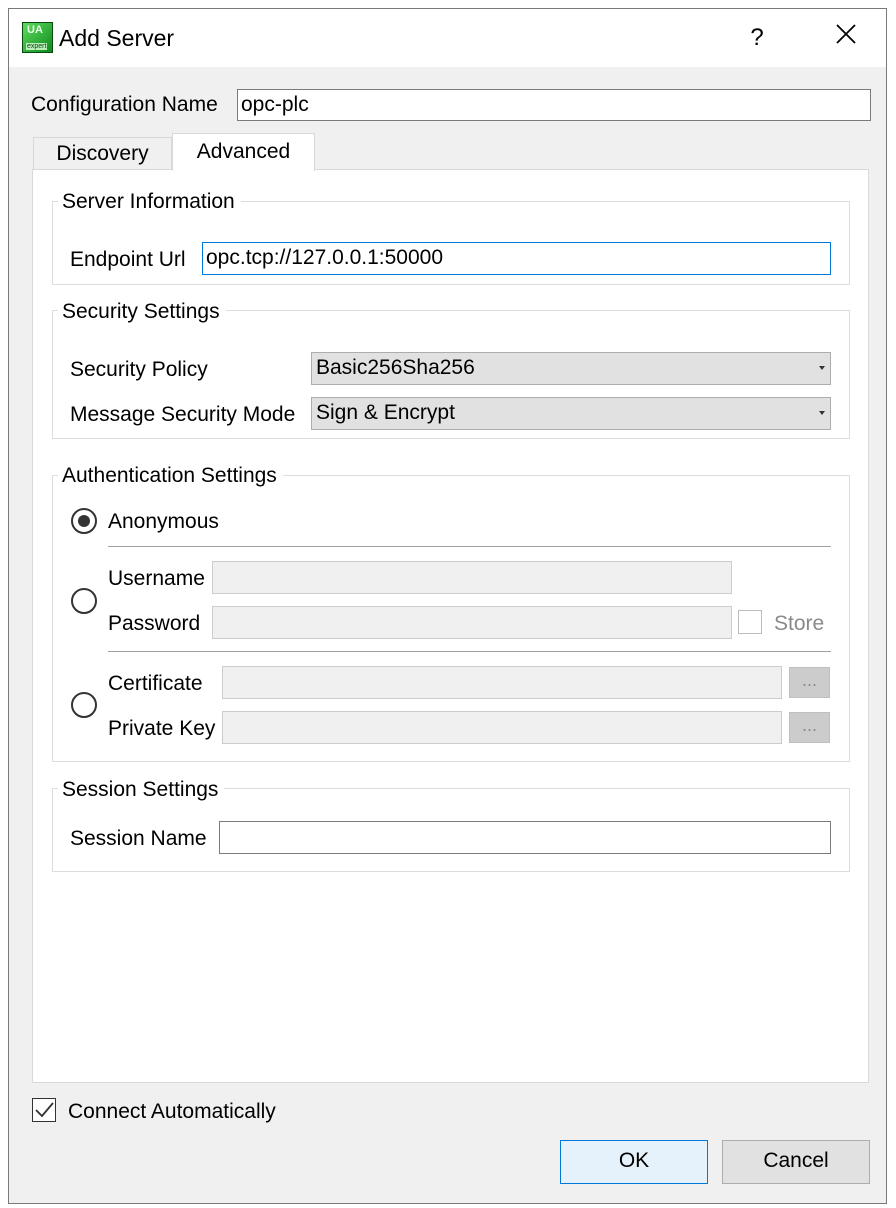 The width and height of the screenshot is (896, 1208). I want to click on certificate-input, so click(502, 682).